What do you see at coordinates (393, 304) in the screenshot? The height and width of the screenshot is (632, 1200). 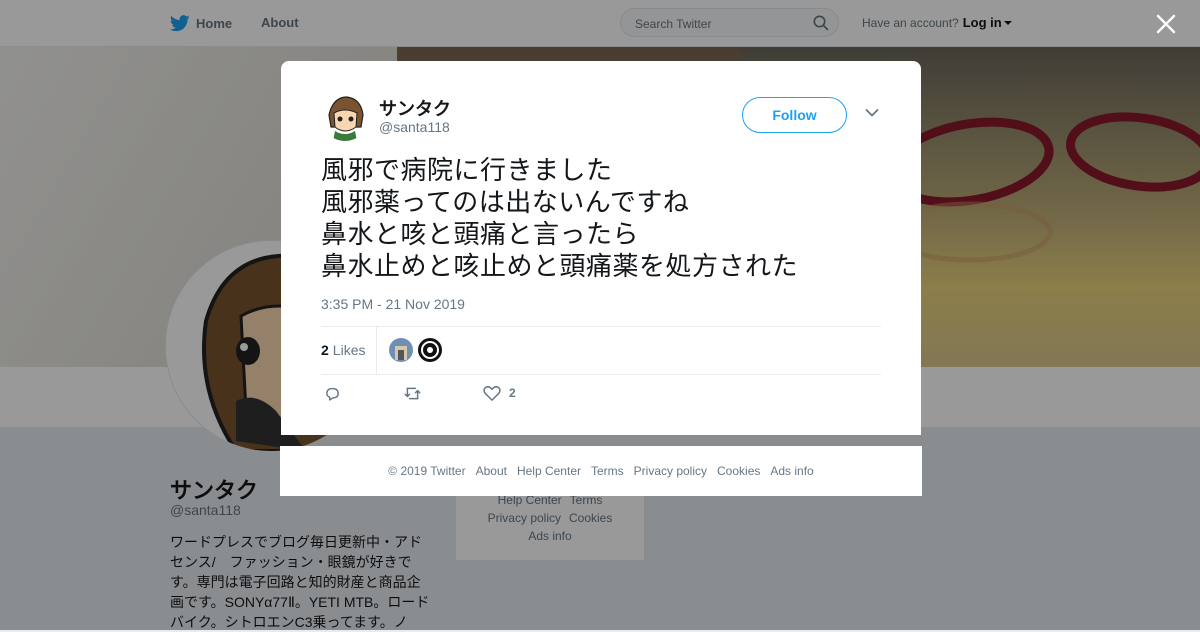 I see `tweet-timestamp: 3:35 PM - 21 Nov 2019` at bounding box center [393, 304].